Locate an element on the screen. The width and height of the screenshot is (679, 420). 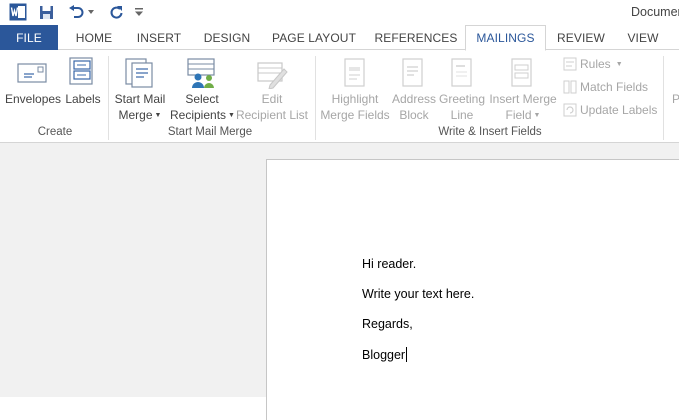
doc-line-signature: Blogger is located at coordinates (385, 354).